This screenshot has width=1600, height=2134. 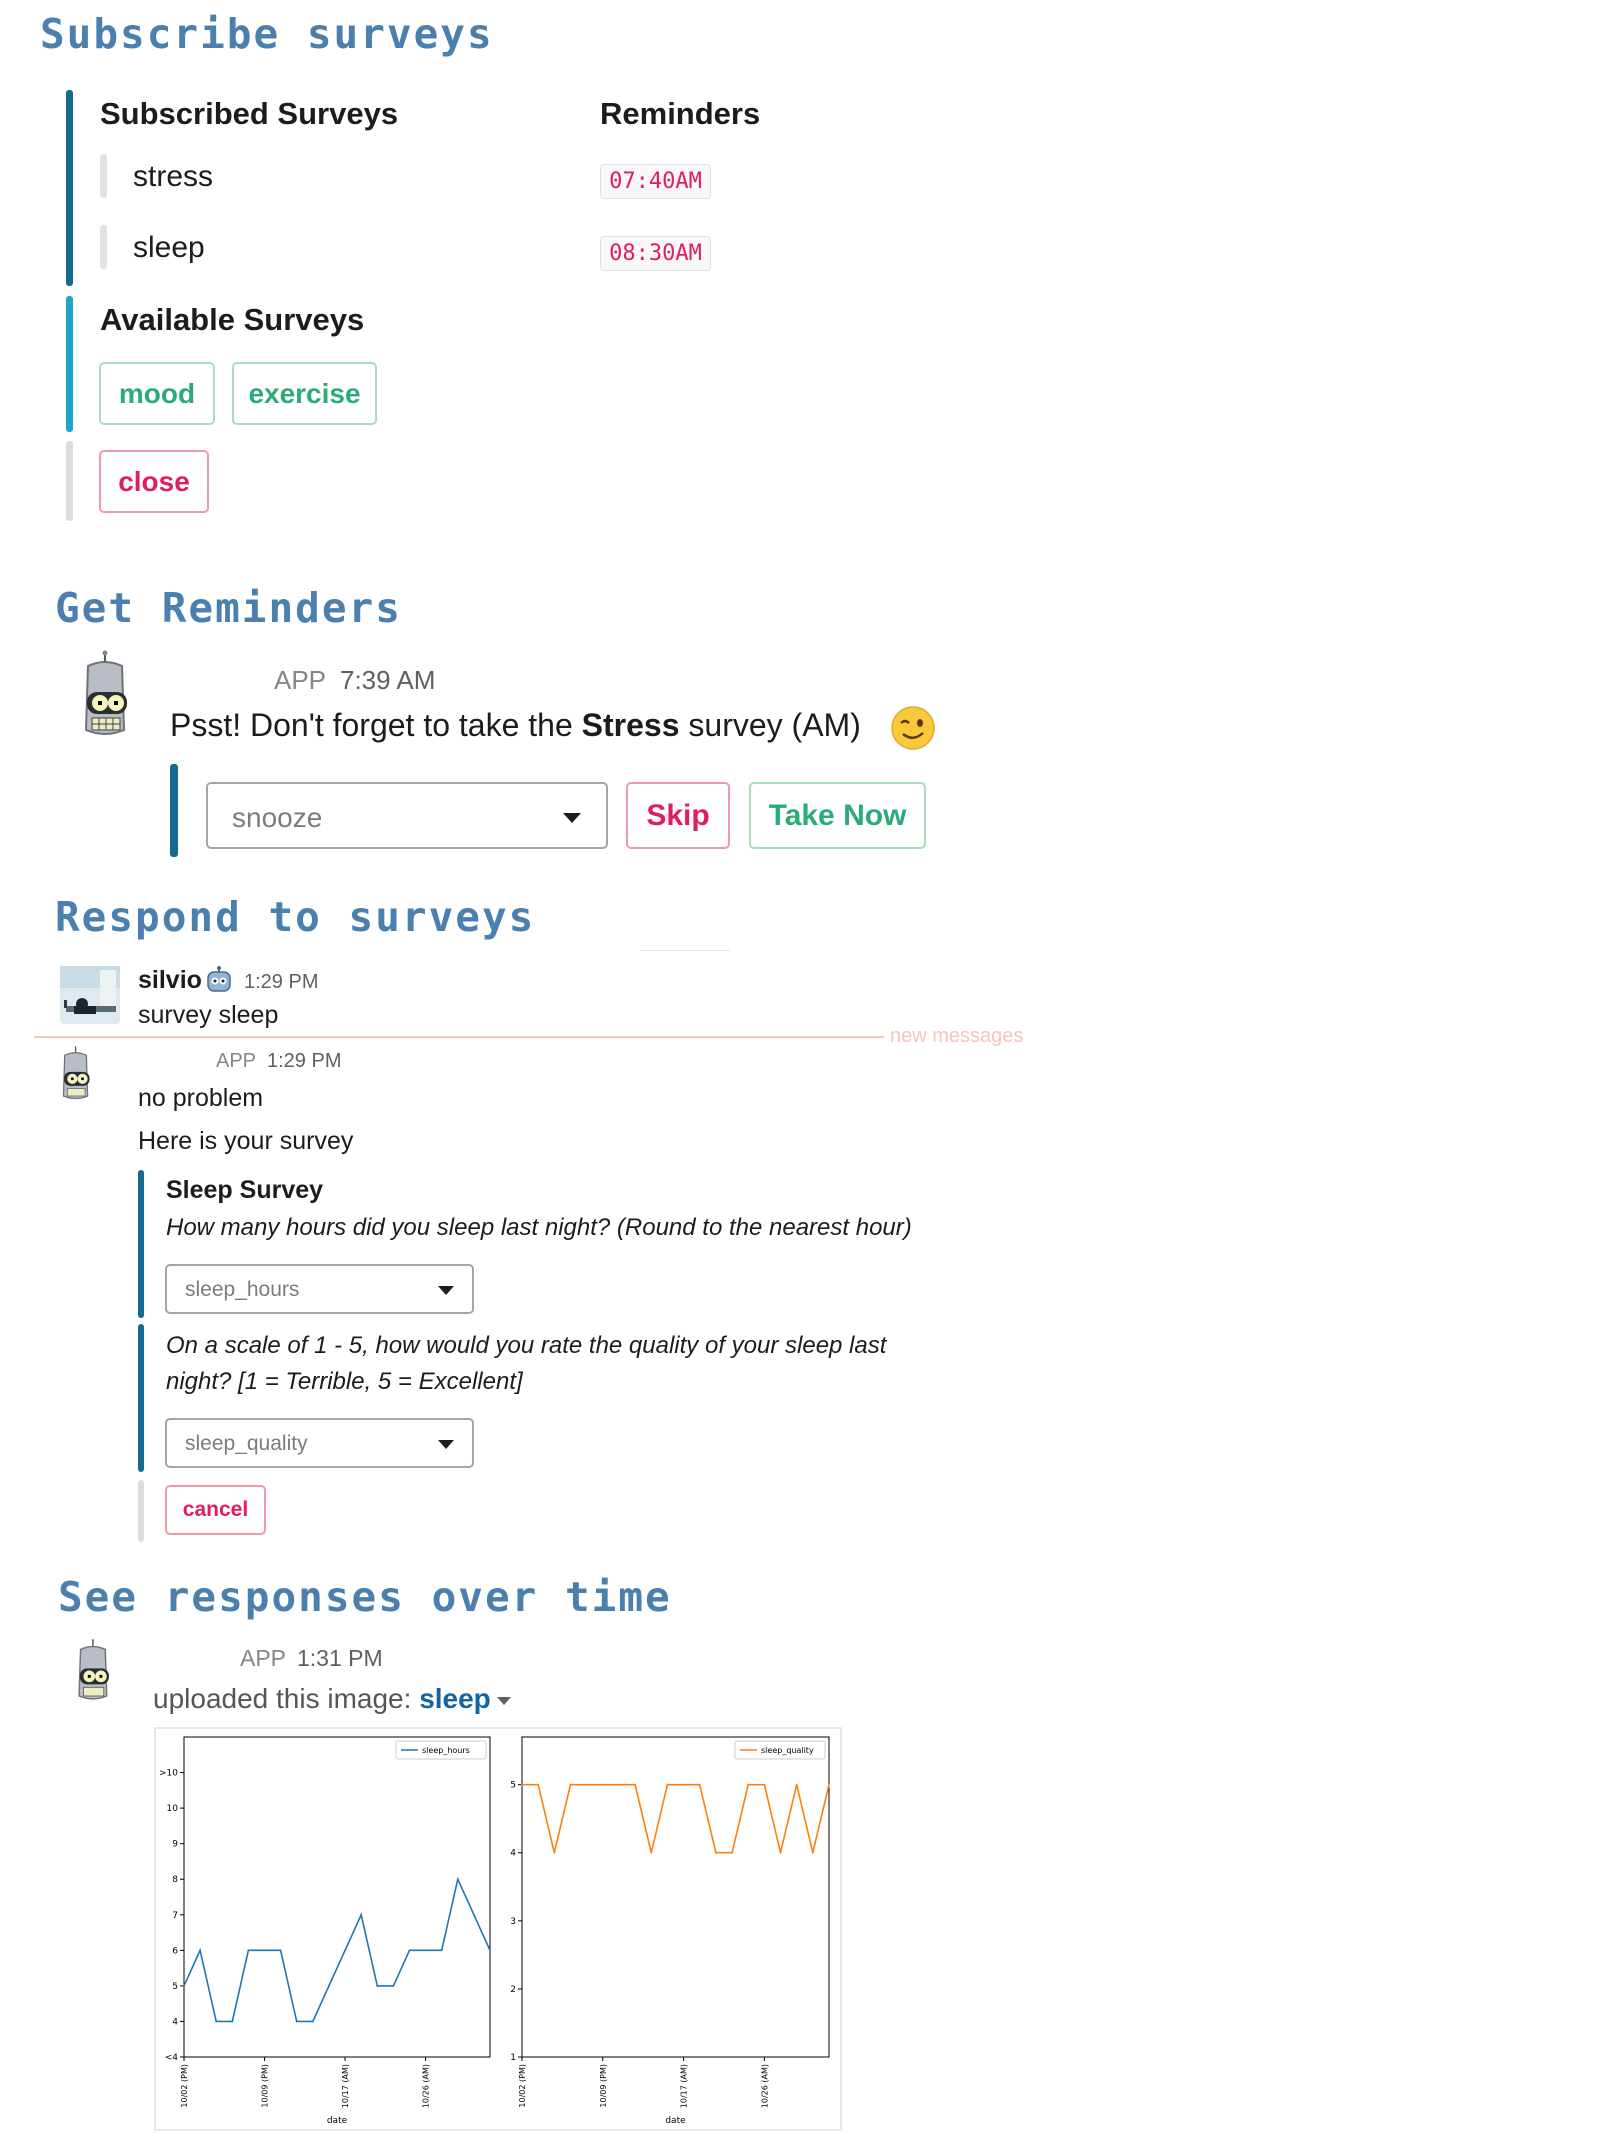 I want to click on sleep-quality-select: sleep_quality, so click(x=319, y=1443).